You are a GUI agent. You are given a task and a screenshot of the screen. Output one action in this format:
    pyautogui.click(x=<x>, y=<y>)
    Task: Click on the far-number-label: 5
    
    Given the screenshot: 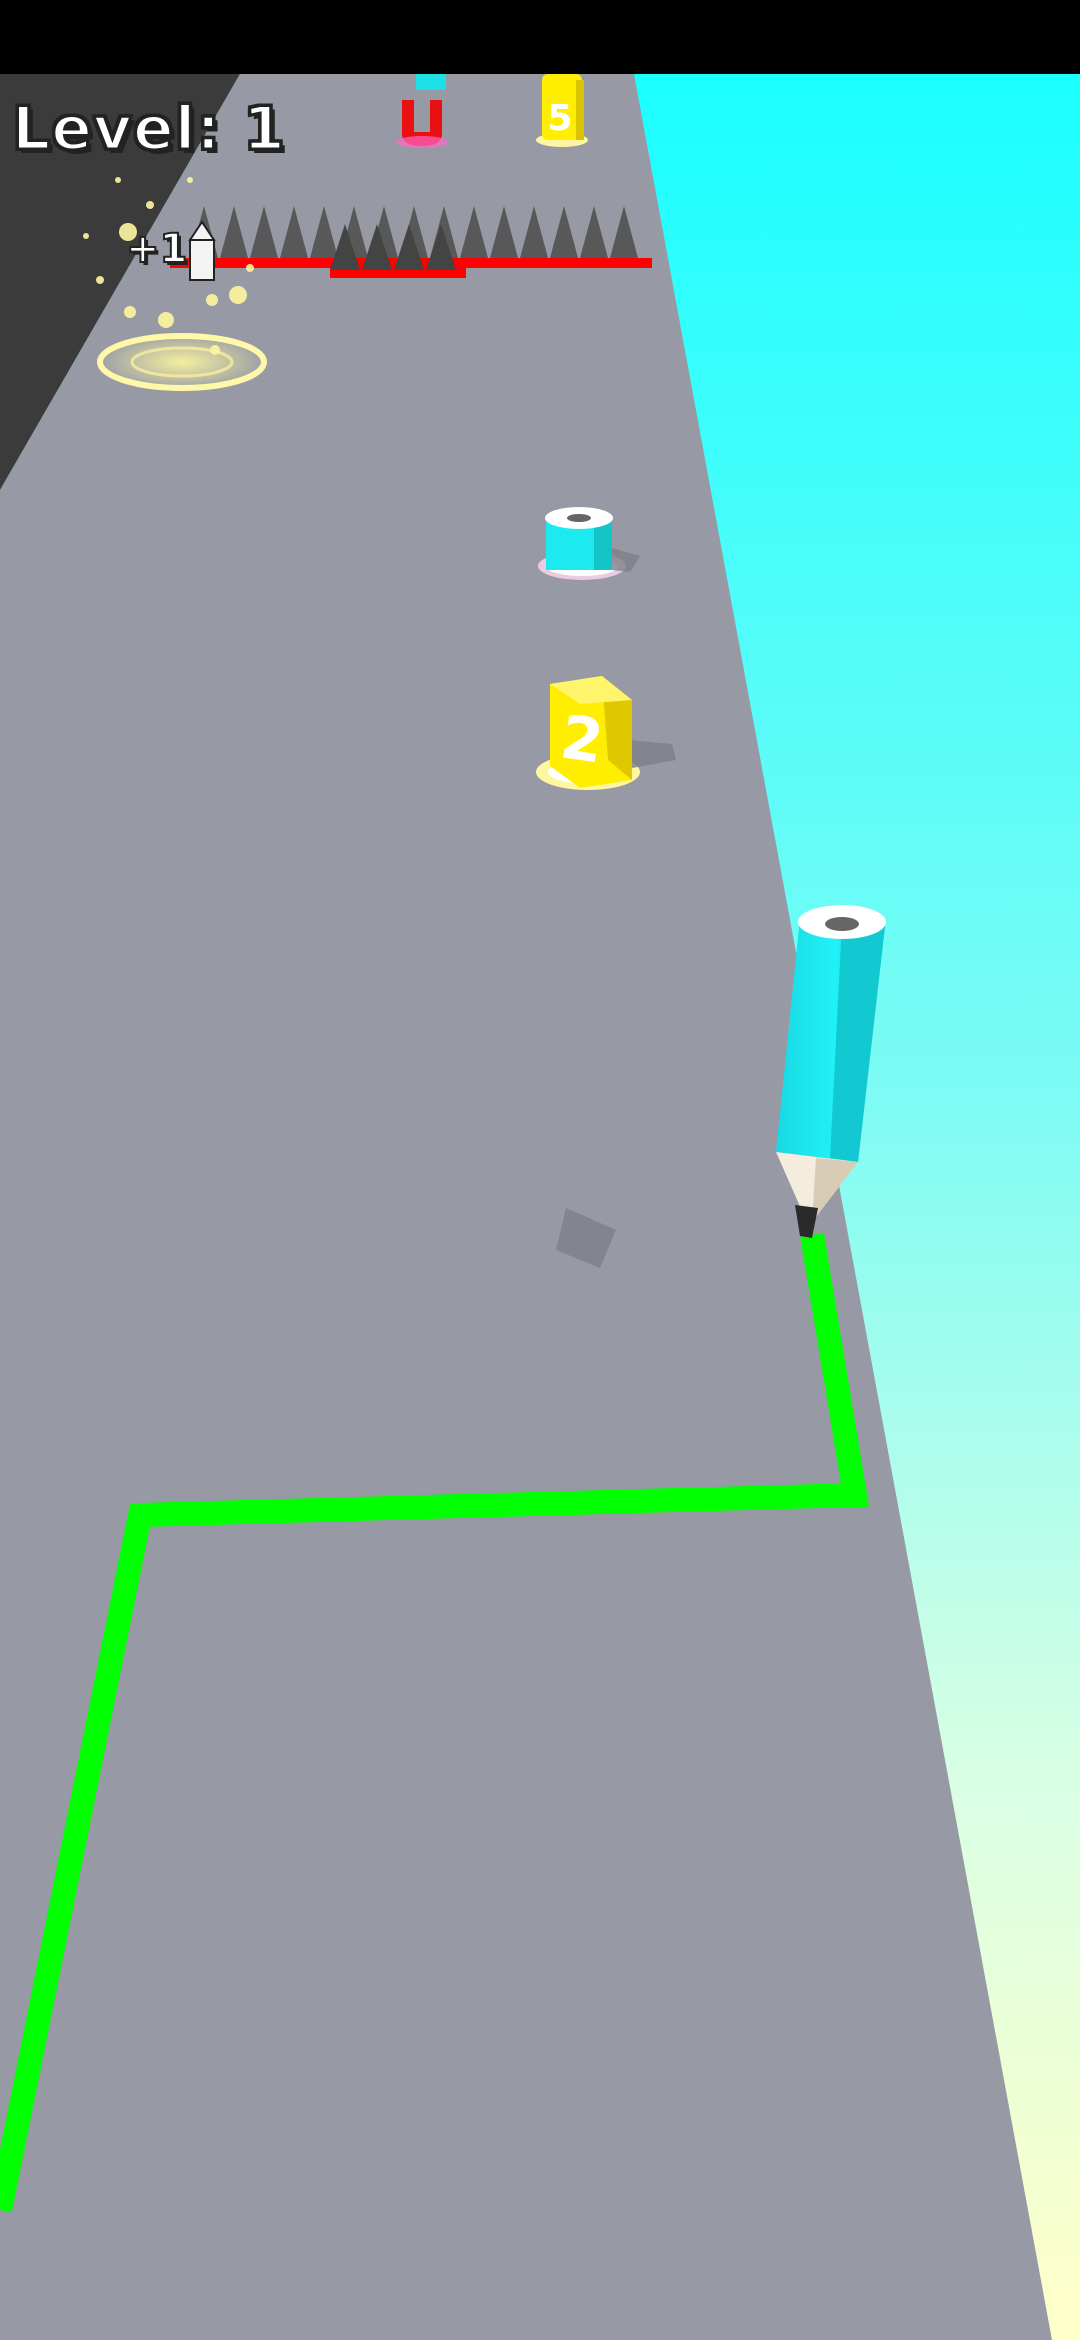 What is the action you would take?
    pyautogui.click(x=559, y=118)
    